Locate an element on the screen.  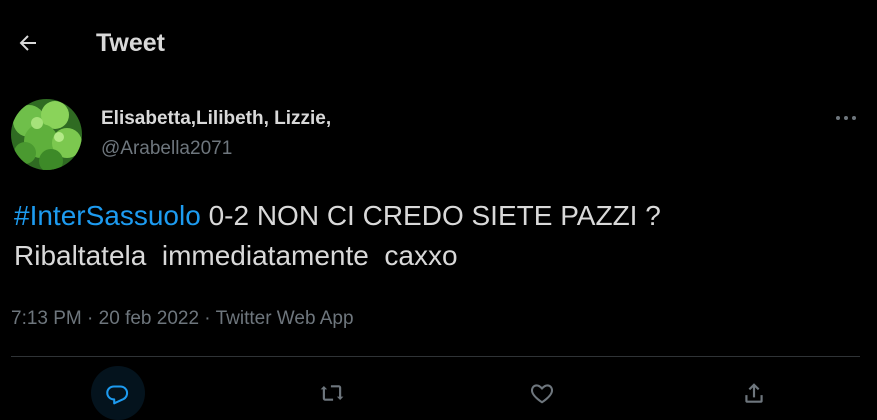
more-options-button is located at coordinates (846, 118).